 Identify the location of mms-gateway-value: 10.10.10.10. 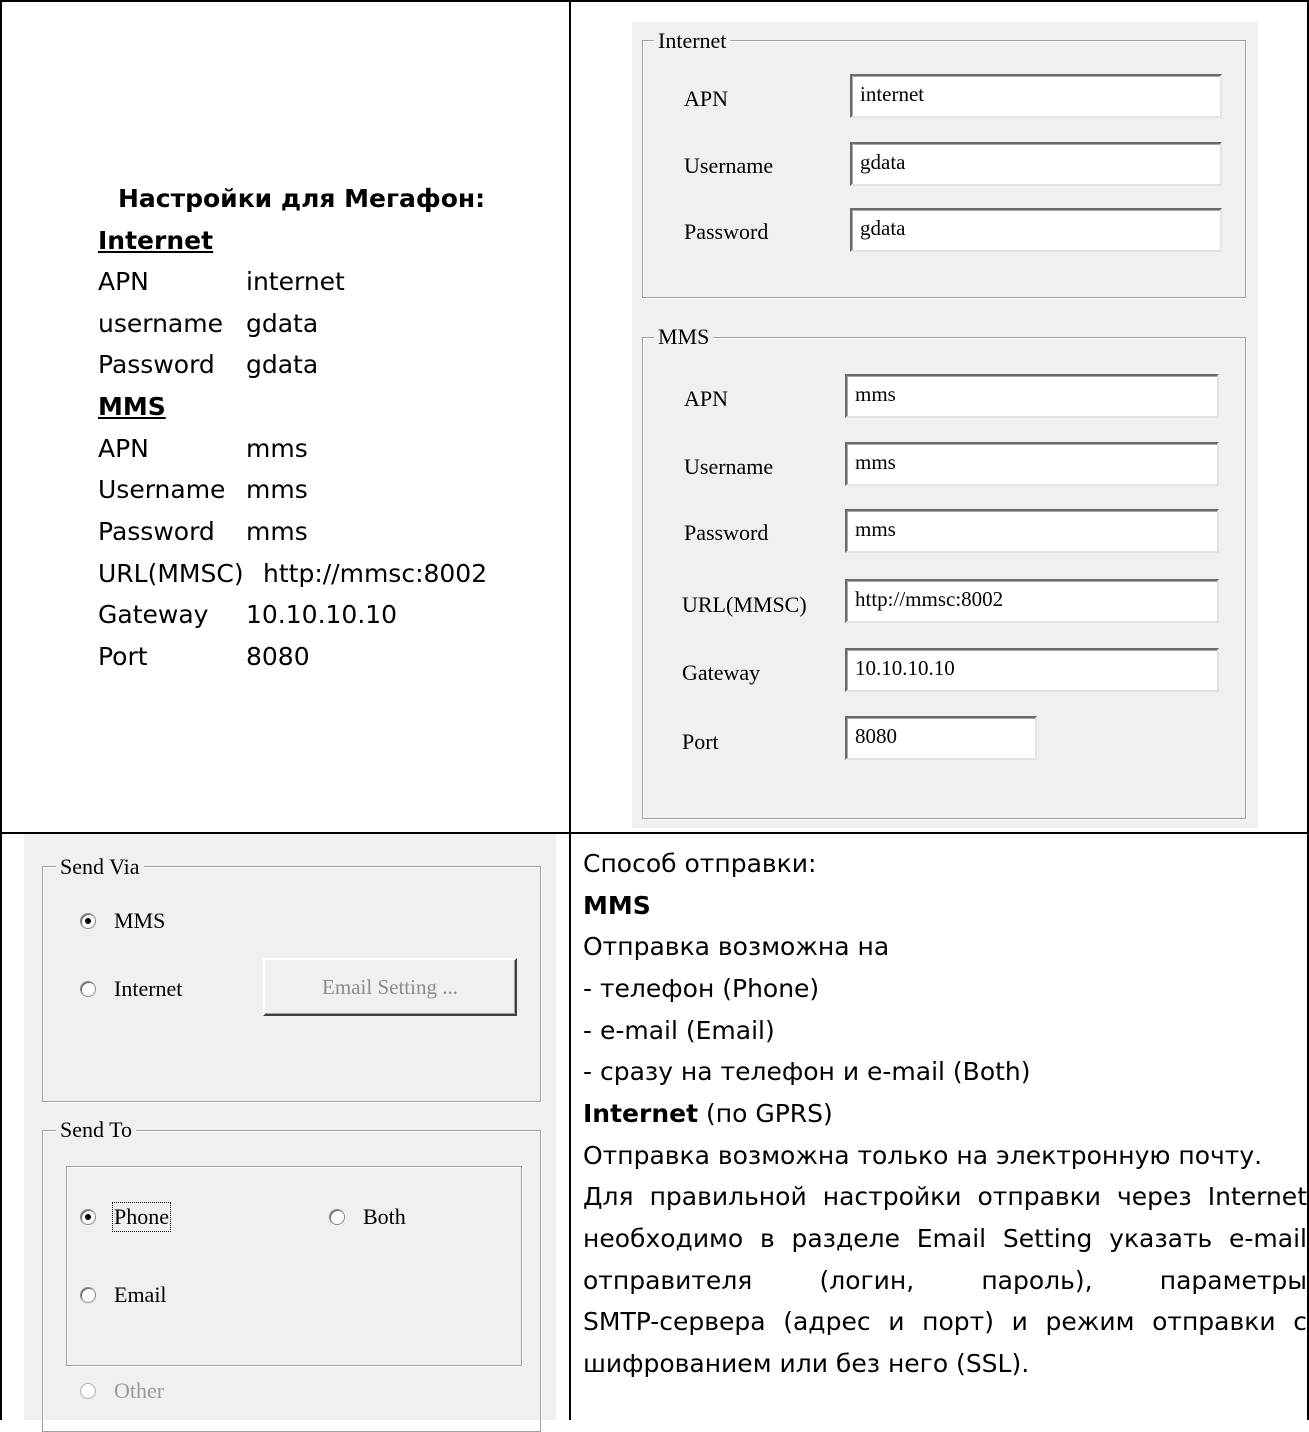
(322, 614).